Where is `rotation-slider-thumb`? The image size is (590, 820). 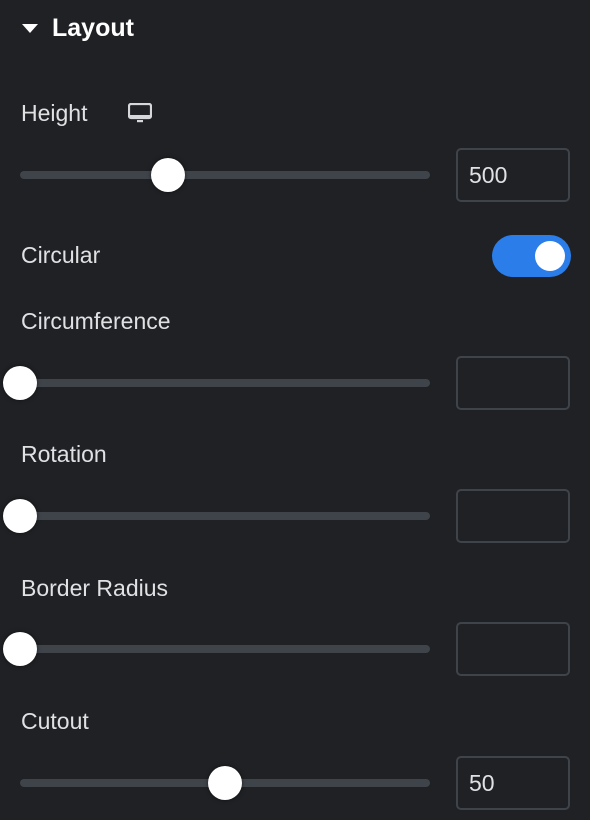 rotation-slider-thumb is located at coordinates (20, 516).